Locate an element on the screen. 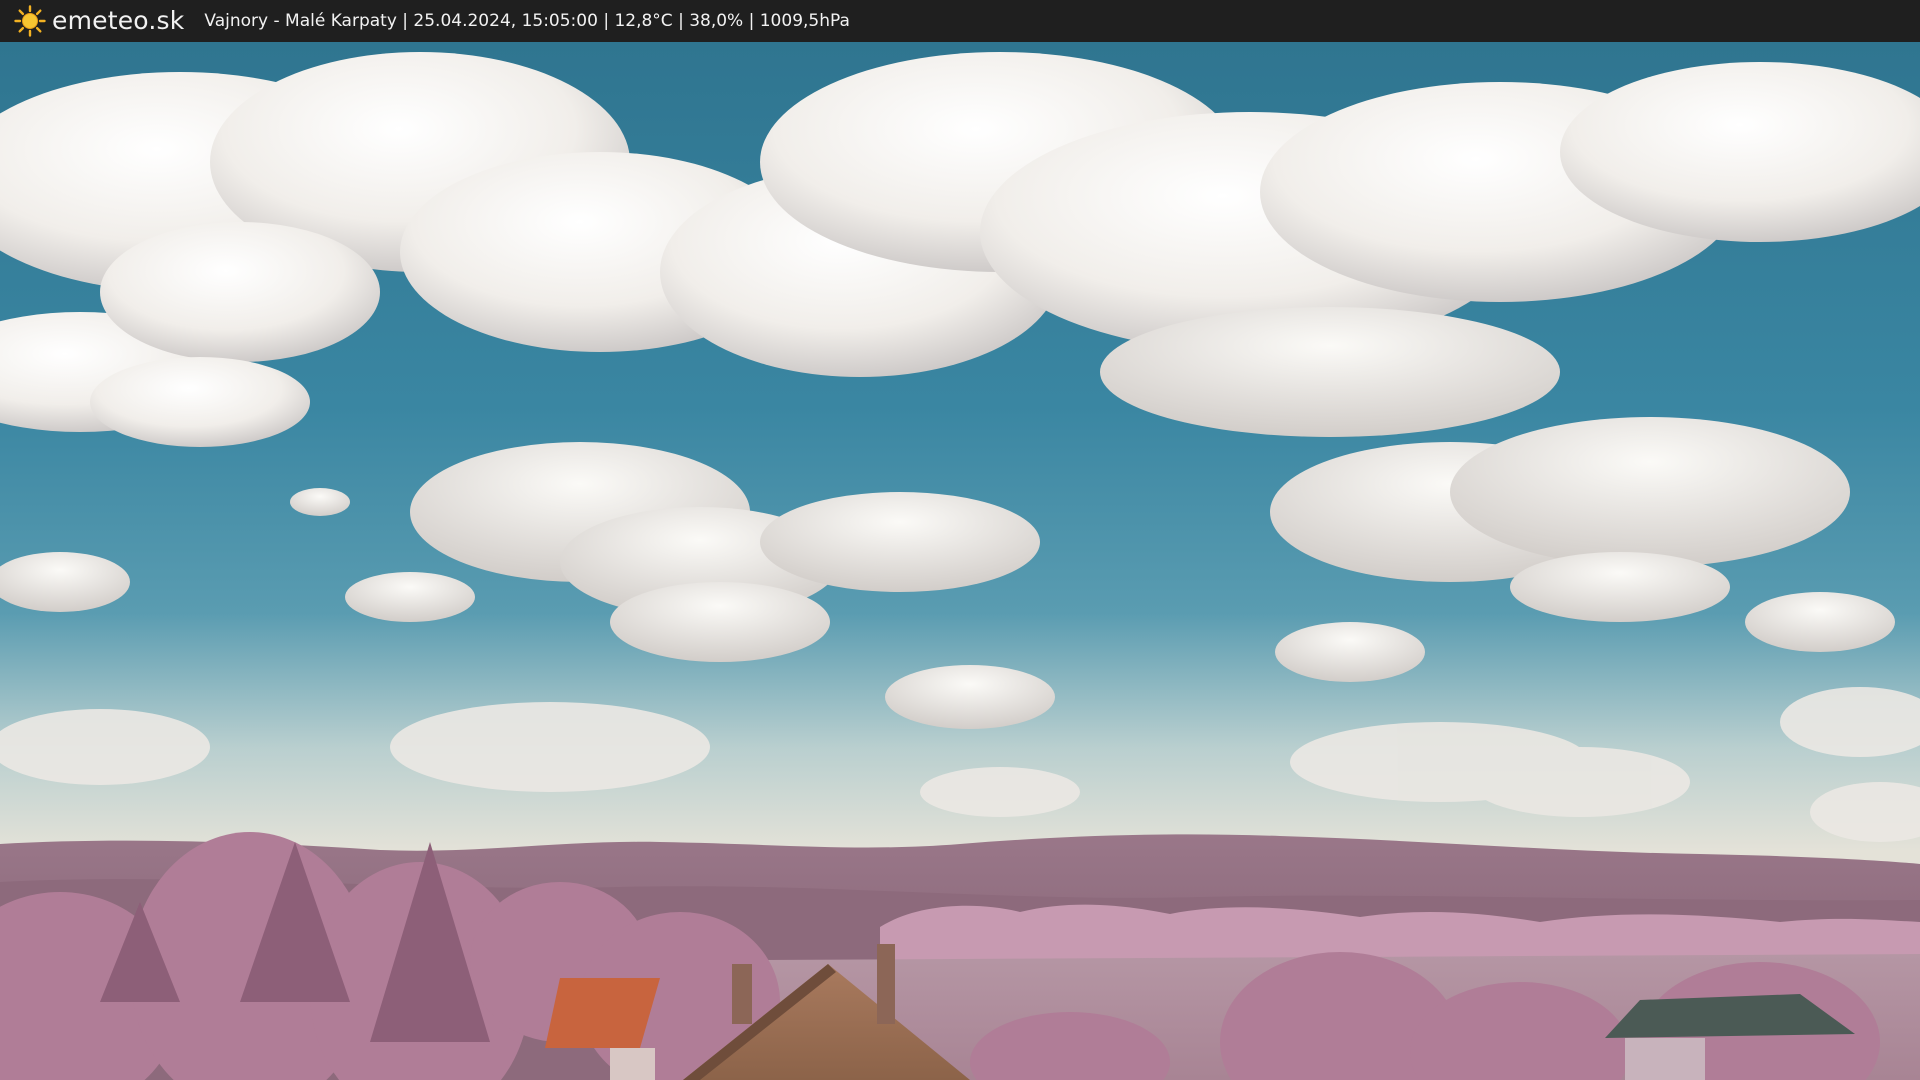 The height and width of the screenshot is (1080, 1920). logo: emeteo.sk is located at coordinates (99, 21).